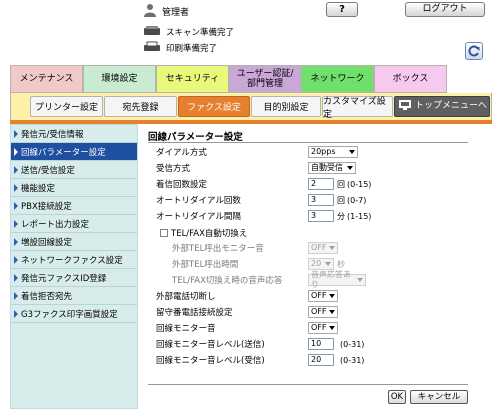 The height and width of the screenshot is (416, 500). What do you see at coordinates (192, 79) in the screenshot?
I see `tab-security: セキュリティ` at bounding box center [192, 79].